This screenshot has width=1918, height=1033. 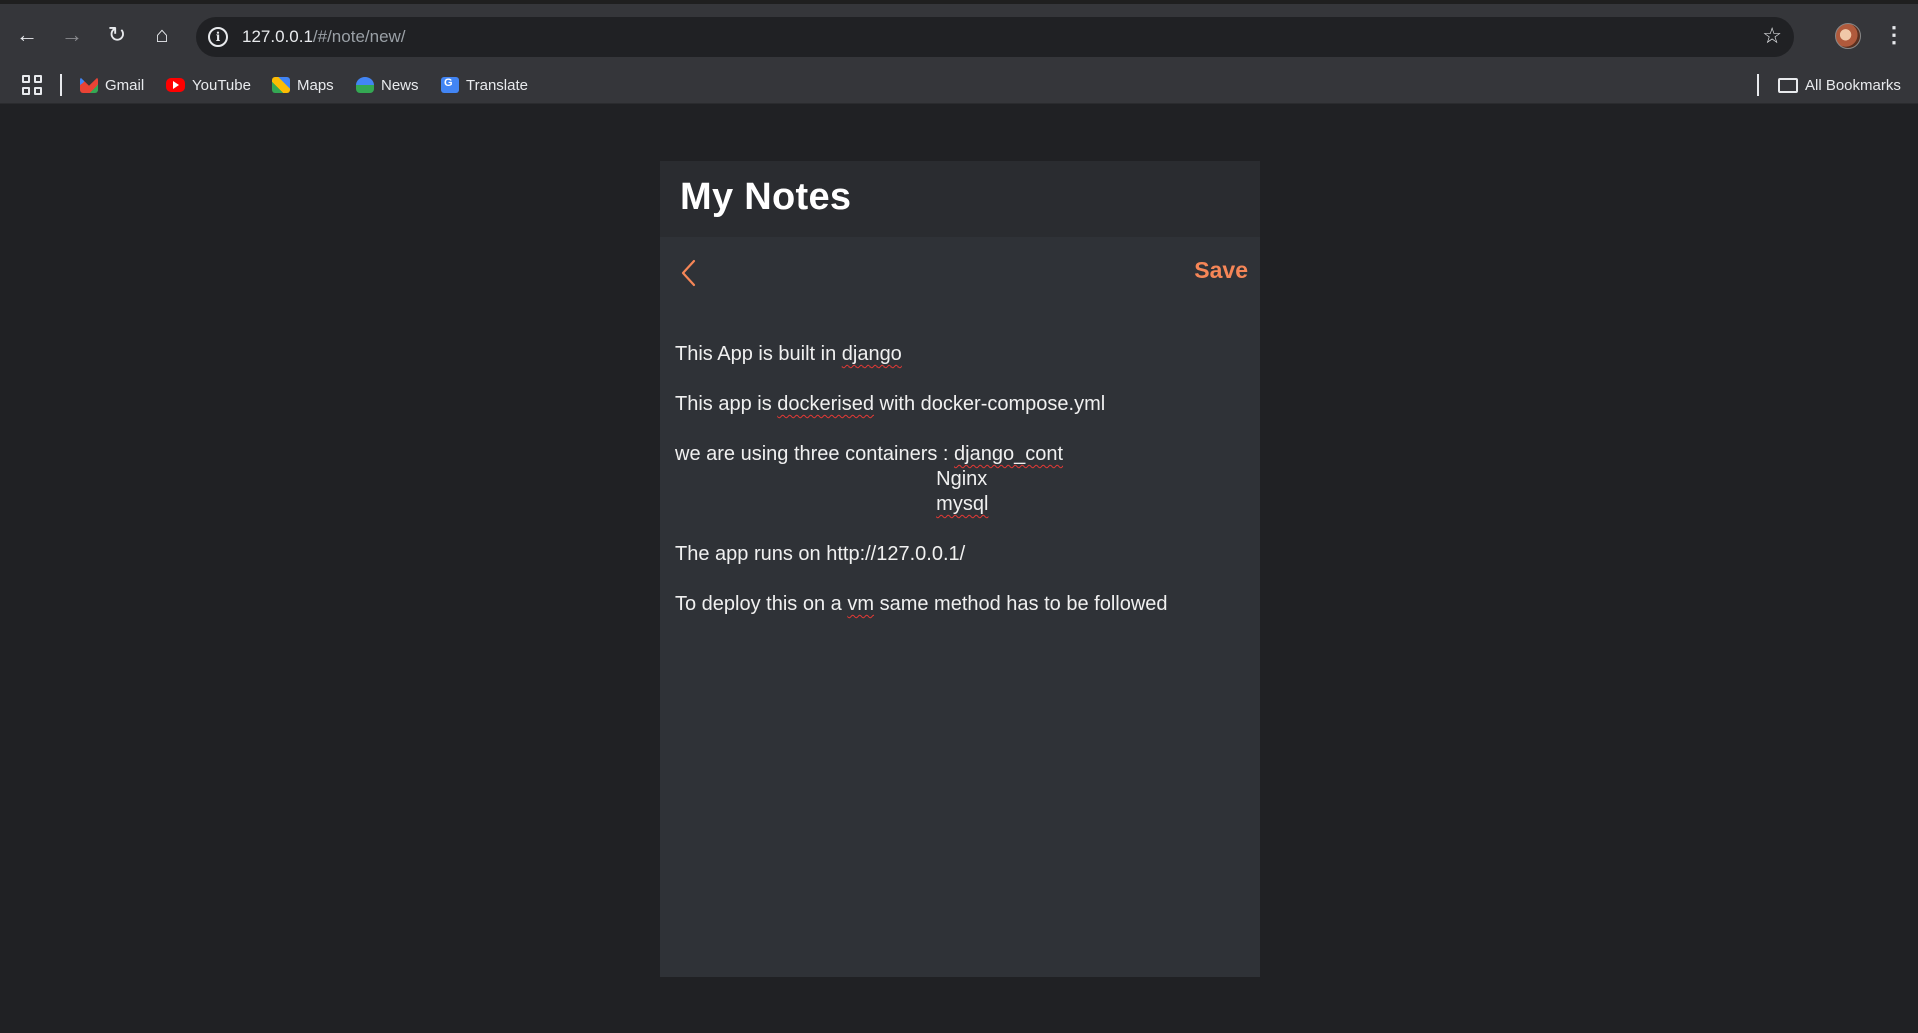 I want to click on reload-icon: ↻, so click(x=117, y=35).